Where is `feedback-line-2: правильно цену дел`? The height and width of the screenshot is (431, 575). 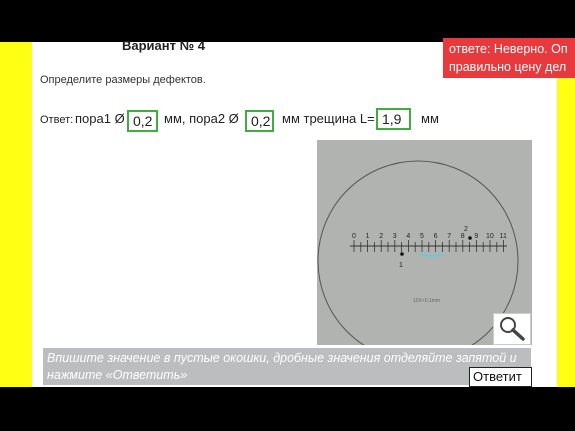
feedback-line-2: правильно цену дел is located at coordinates (508, 67).